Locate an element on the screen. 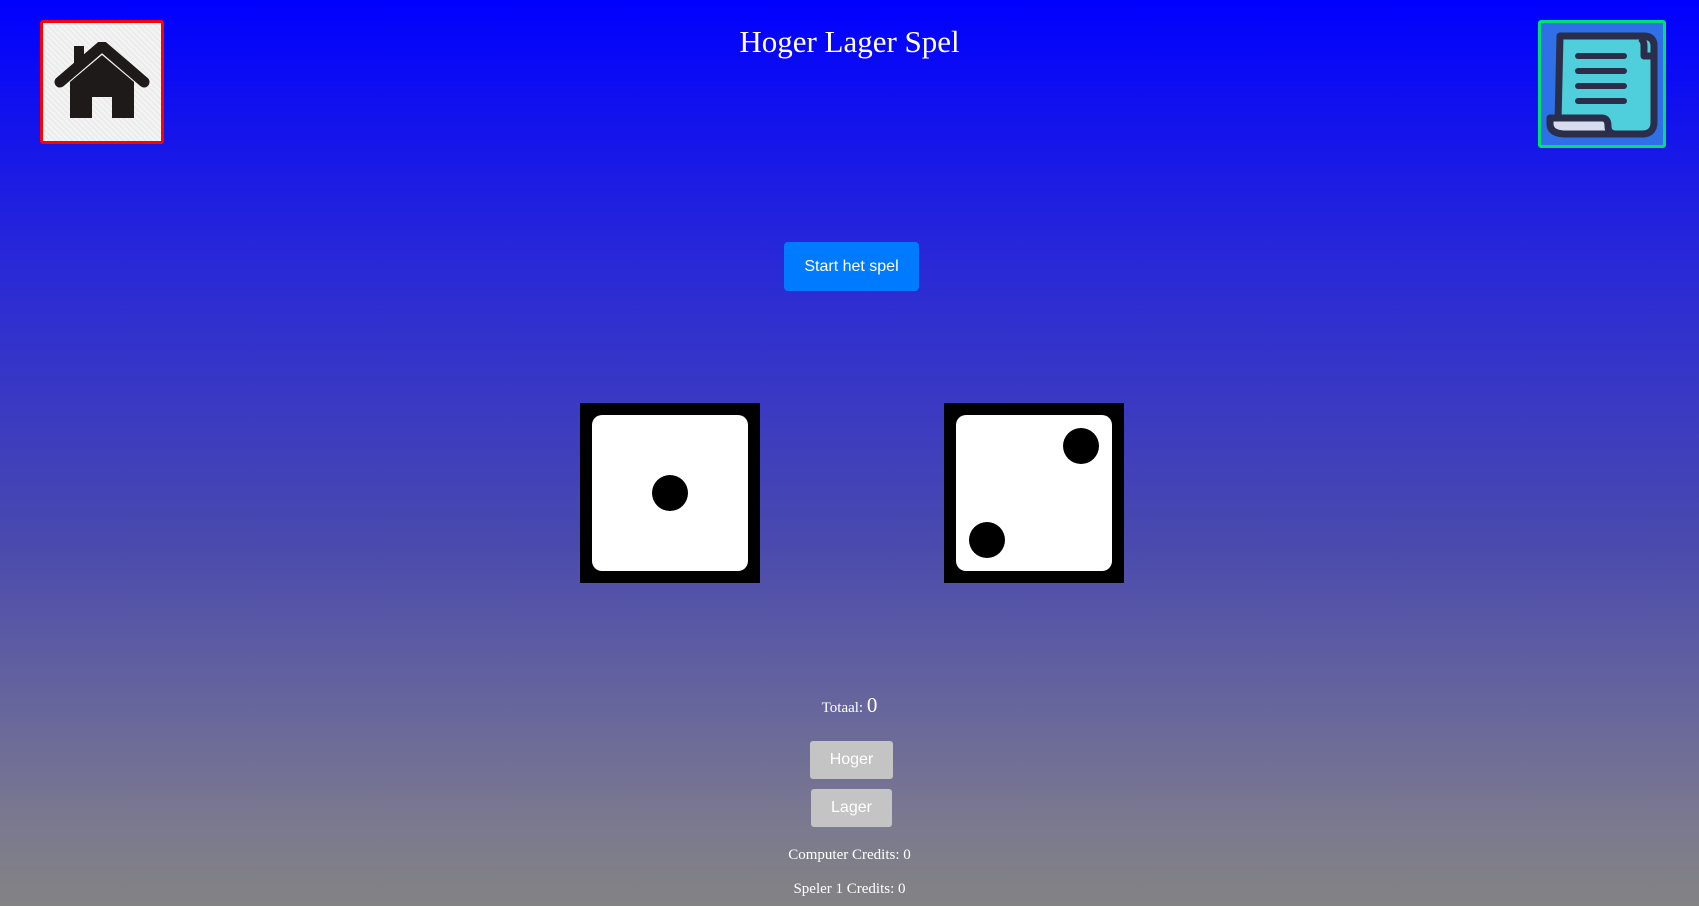 The width and height of the screenshot is (1699, 906). total-display: Totaal: 0 is located at coordinates (849, 705).